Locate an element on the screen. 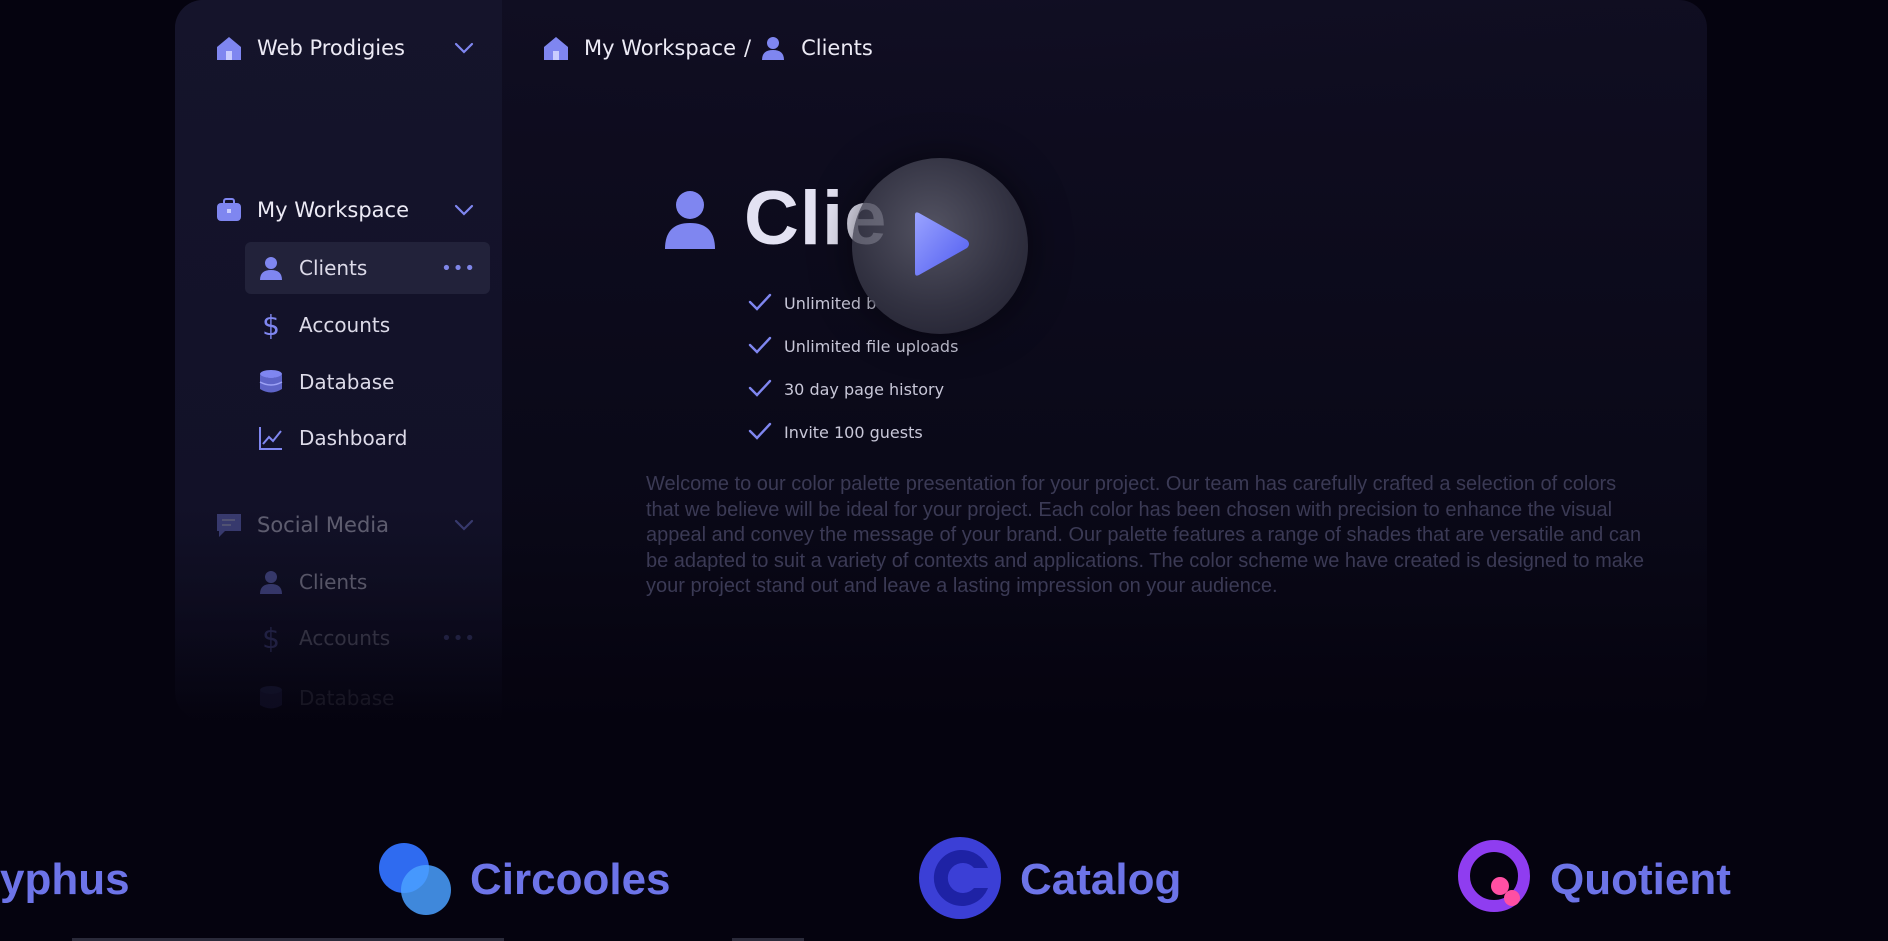 This screenshot has height=941, width=1888. sidebar-item-clients: Clients is located at coordinates (367, 582).